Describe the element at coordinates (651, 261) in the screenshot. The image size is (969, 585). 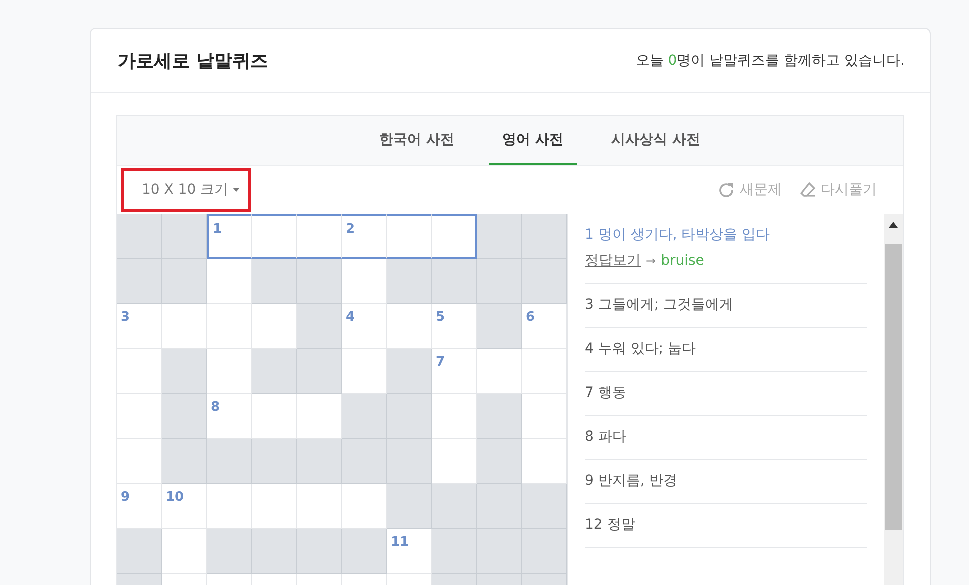
I see `arrow-text: →` at that location.